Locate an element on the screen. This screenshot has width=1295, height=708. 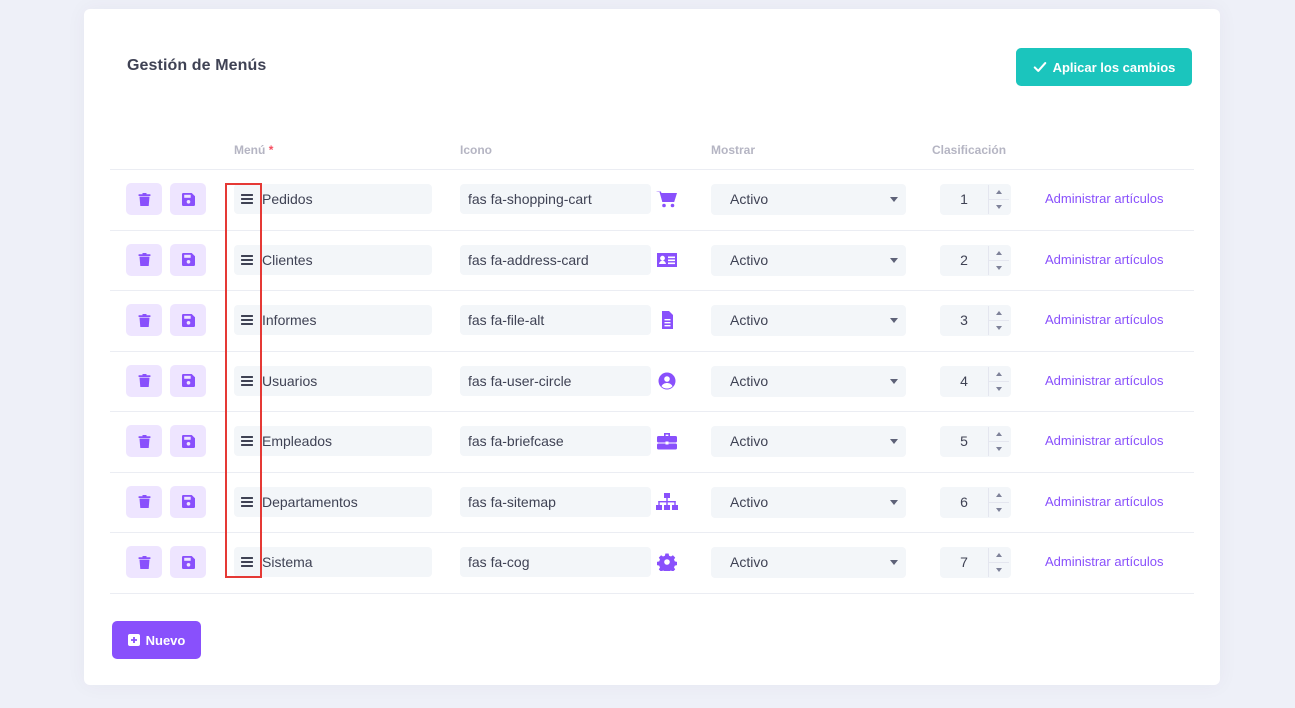
rank-input: 1 is located at coordinates (964, 199).